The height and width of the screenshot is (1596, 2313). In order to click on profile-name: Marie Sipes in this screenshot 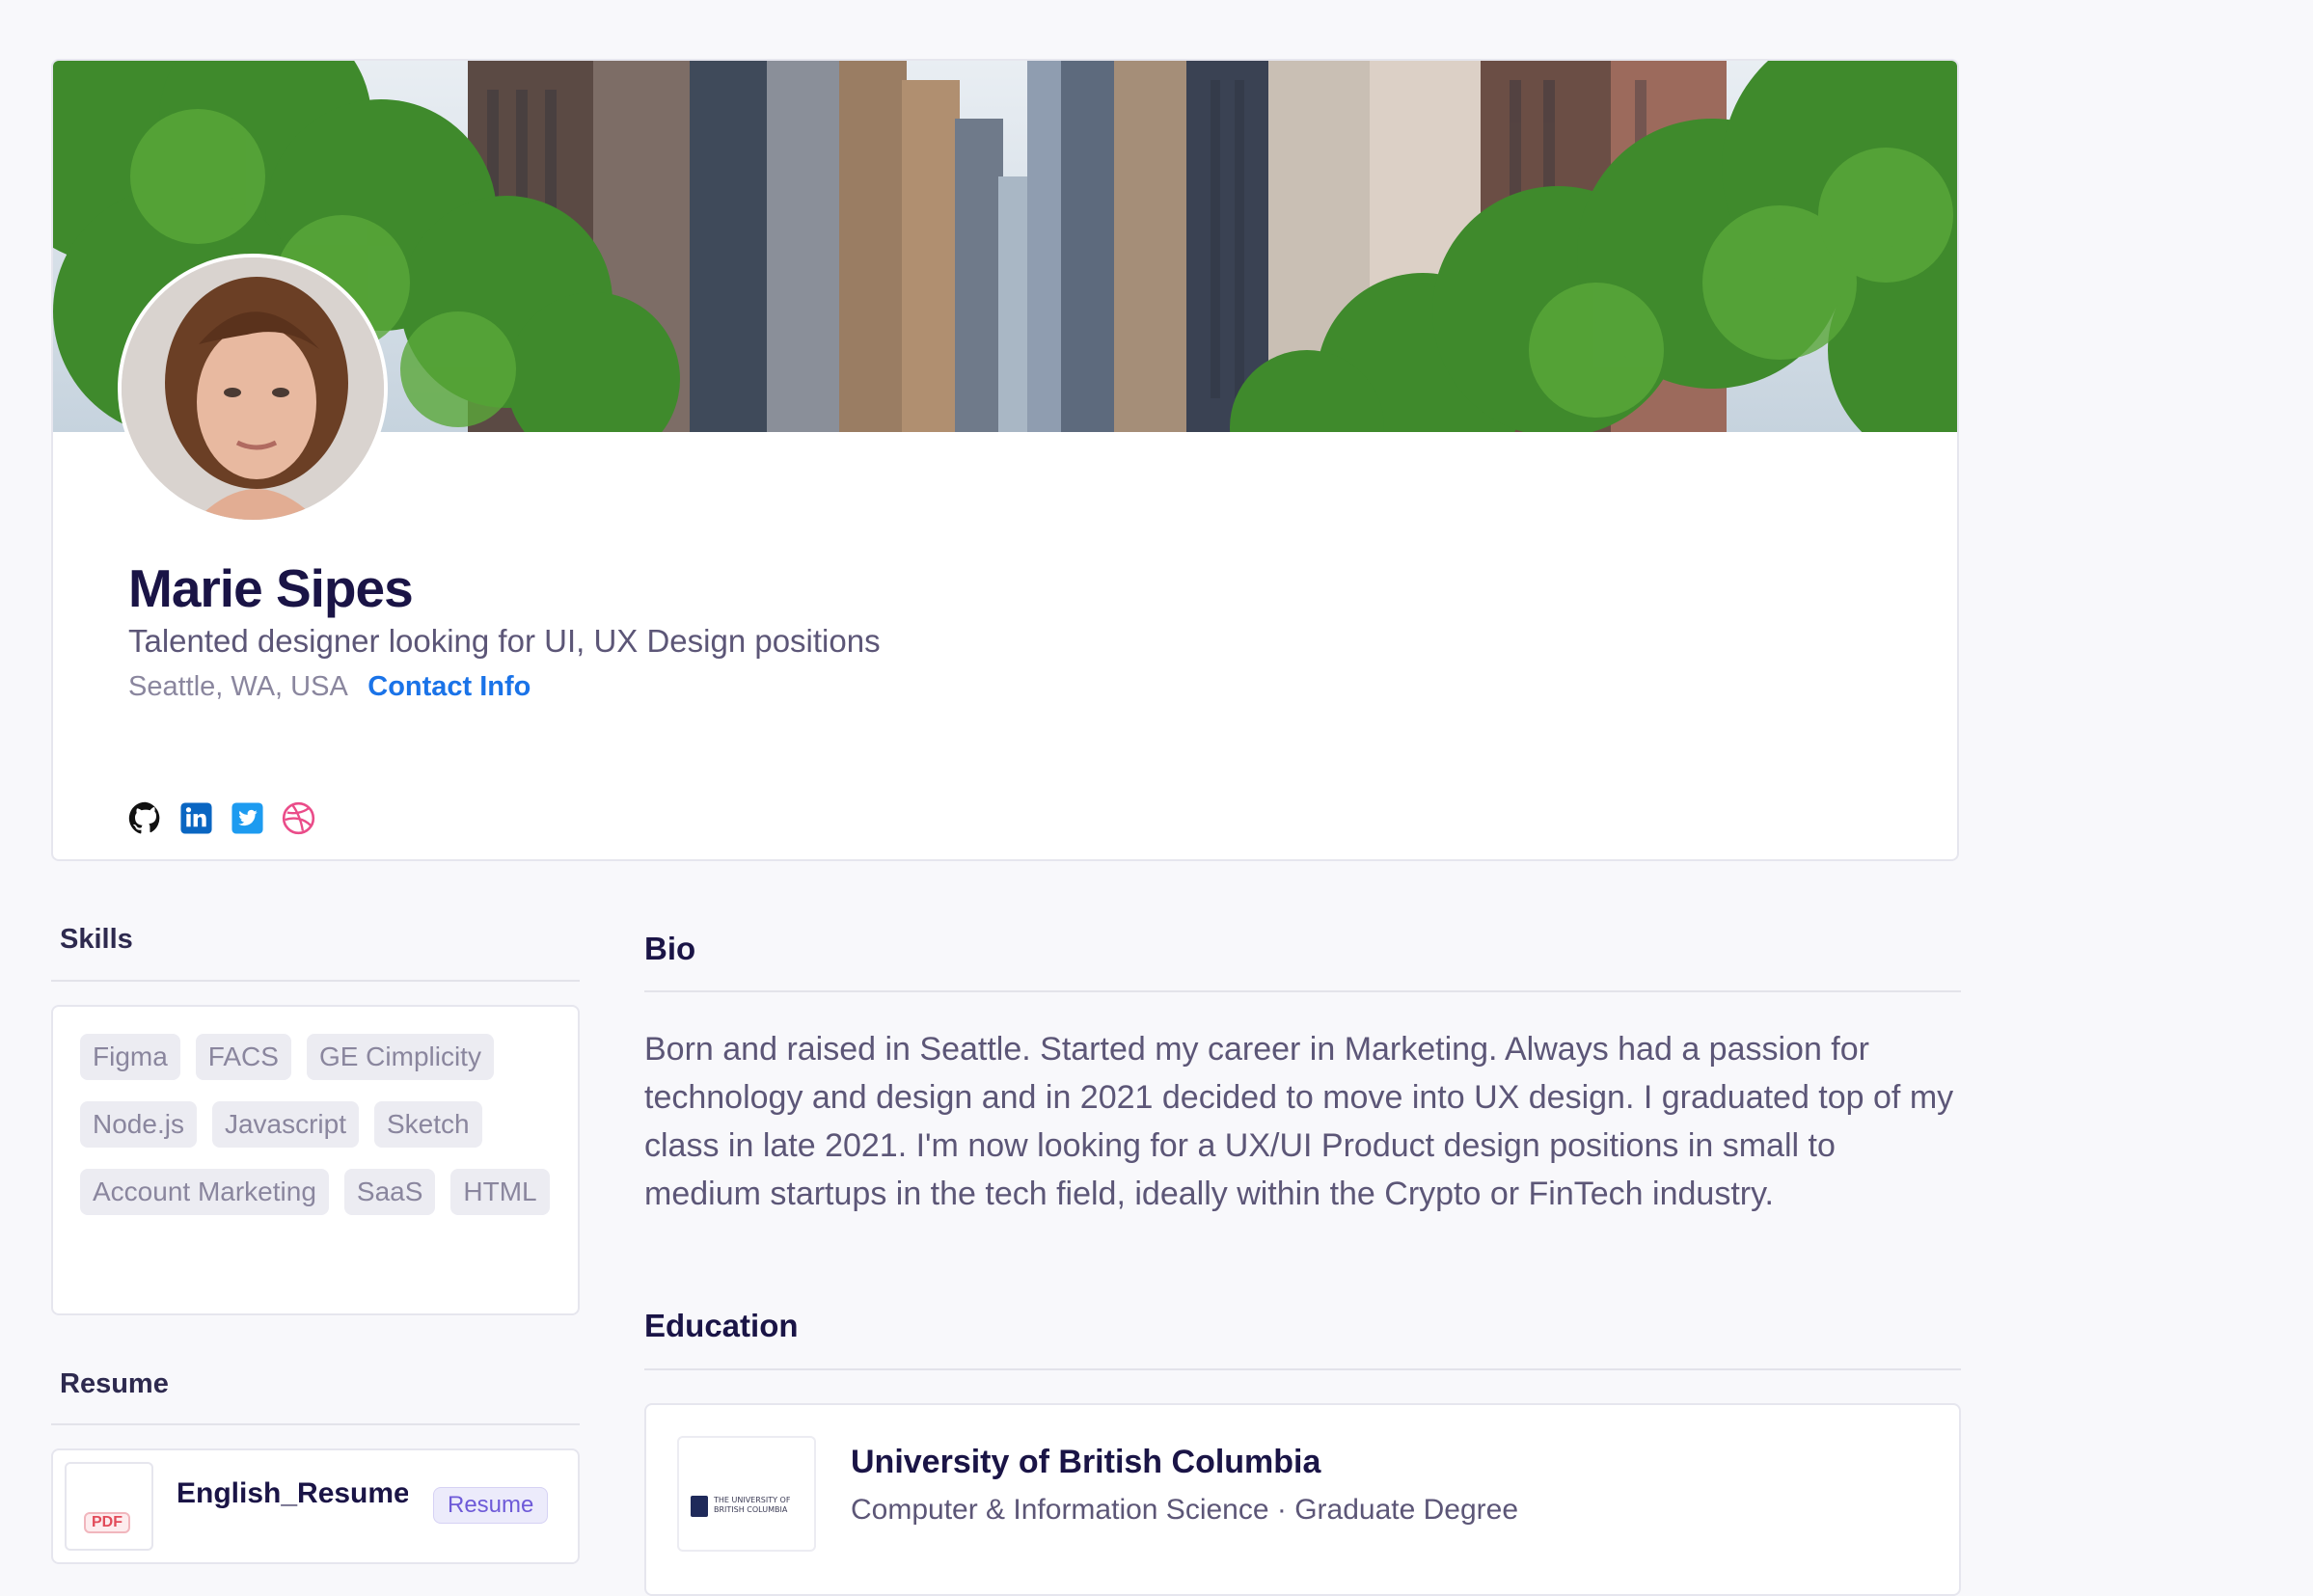, I will do `click(271, 588)`.